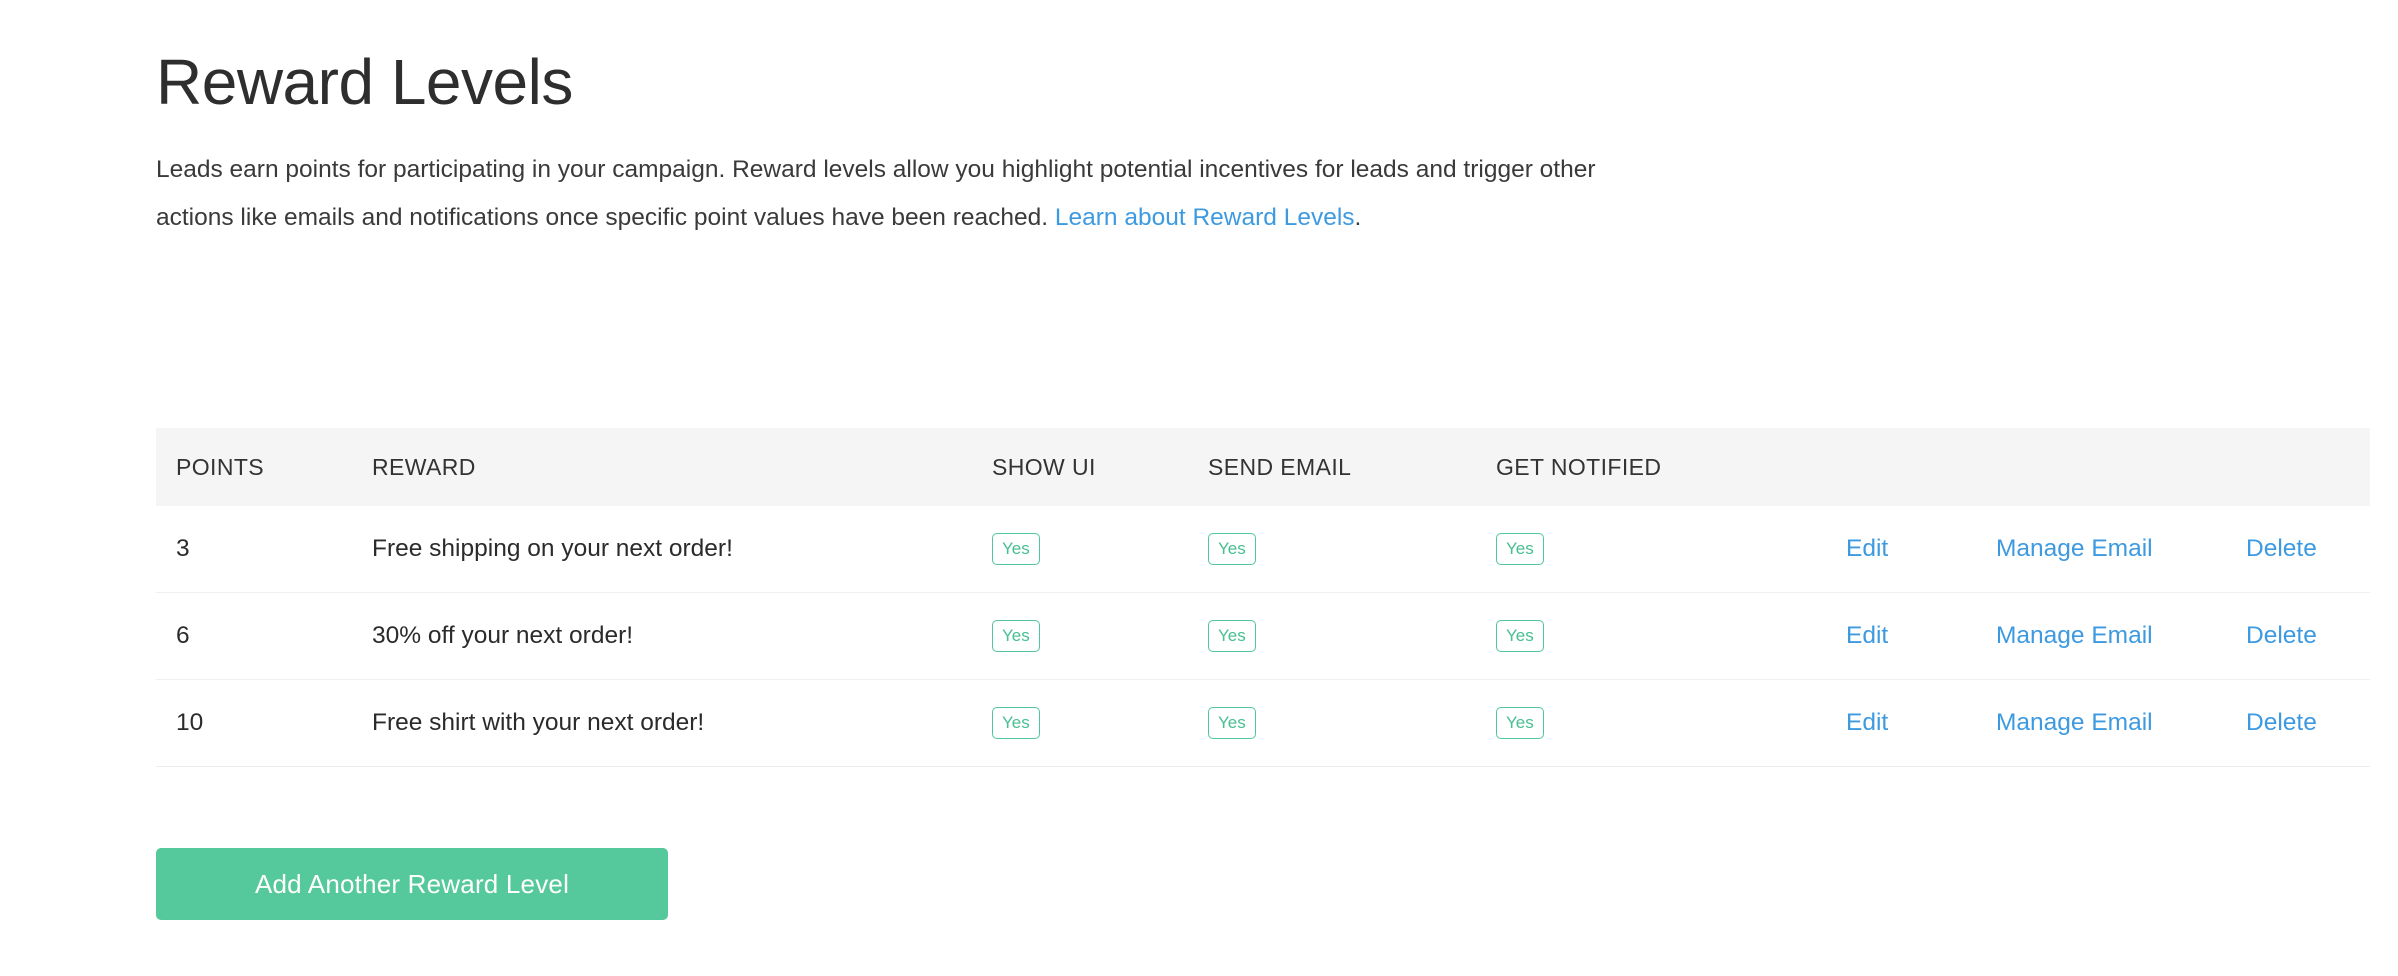 The width and height of the screenshot is (2398, 976). I want to click on learn-about-reward-levels-link: Learn about Reward Levels, so click(1205, 217).